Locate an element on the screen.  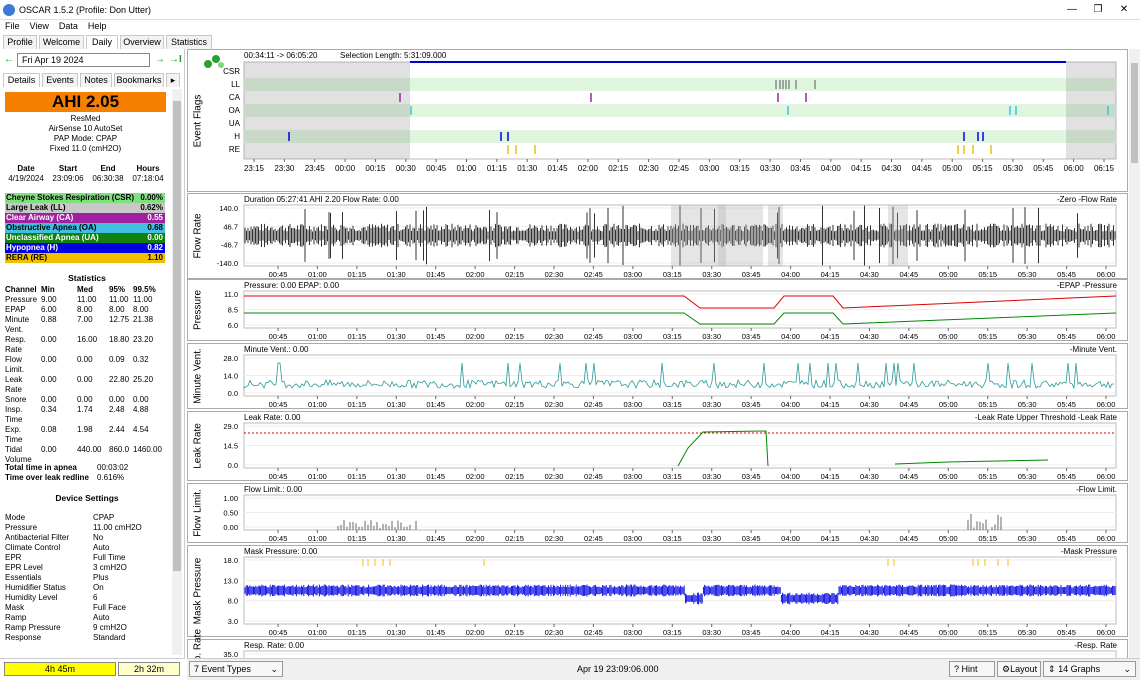
tab-daily: Daily is located at coordinates (102, 42).